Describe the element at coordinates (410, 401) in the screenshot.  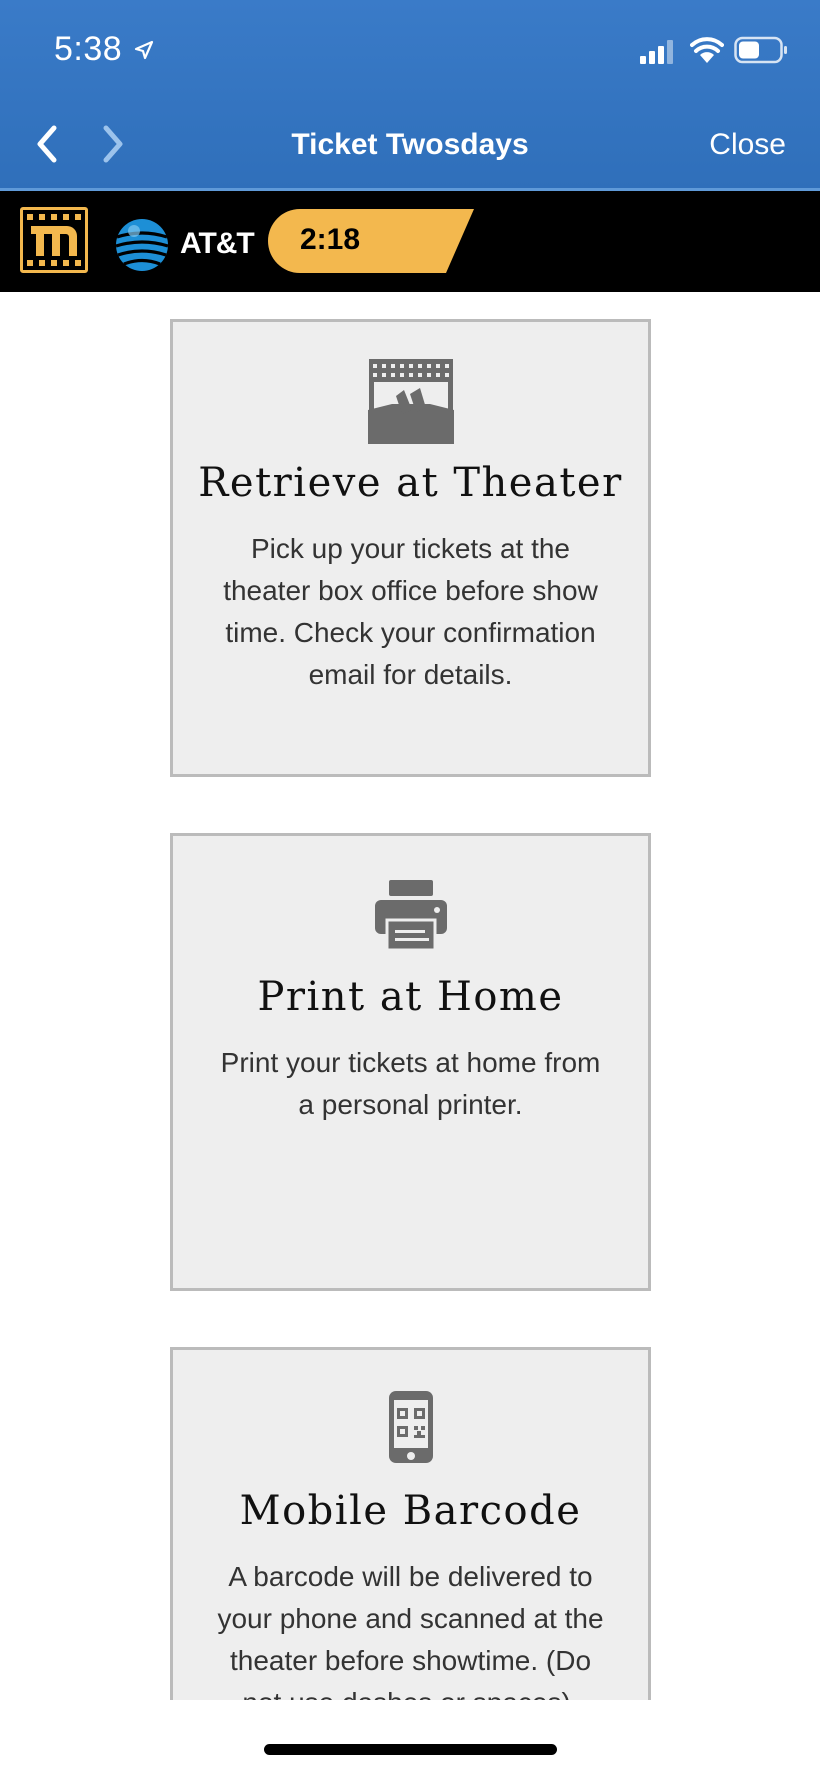
I see `theater-ticket-icon` at that location.